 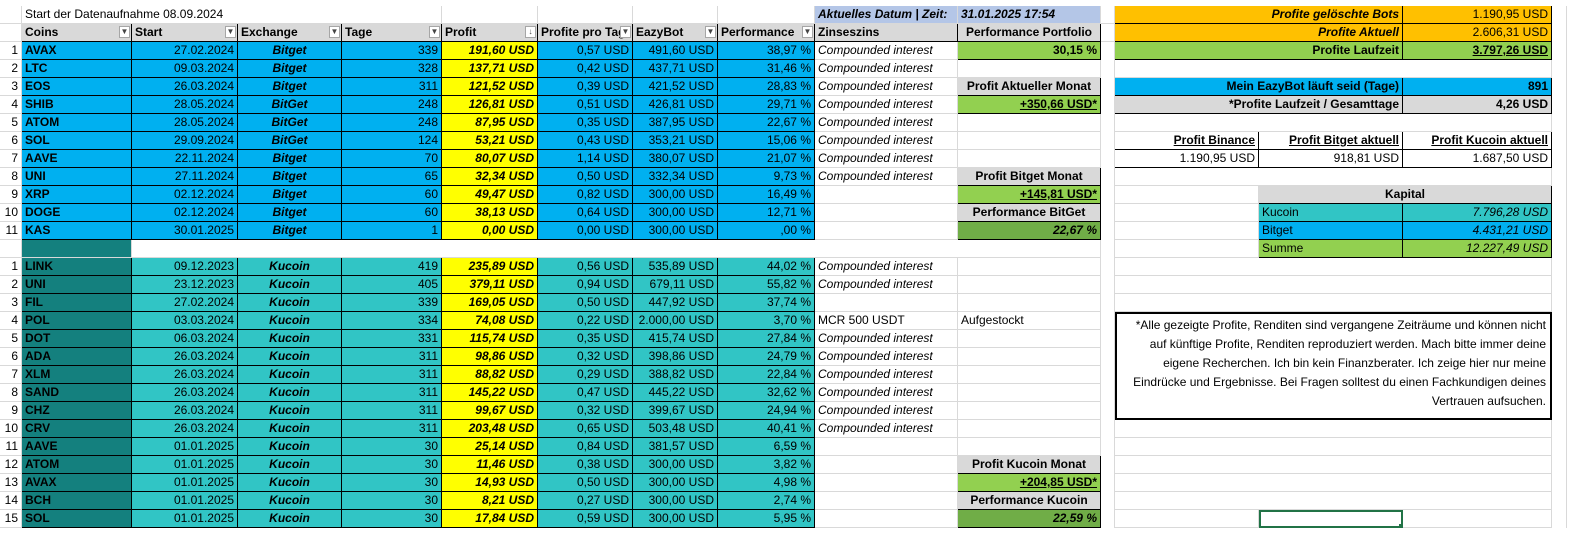 I want to click on profit-tag-cell: 0,39 USD, so click(x=585, y=87).